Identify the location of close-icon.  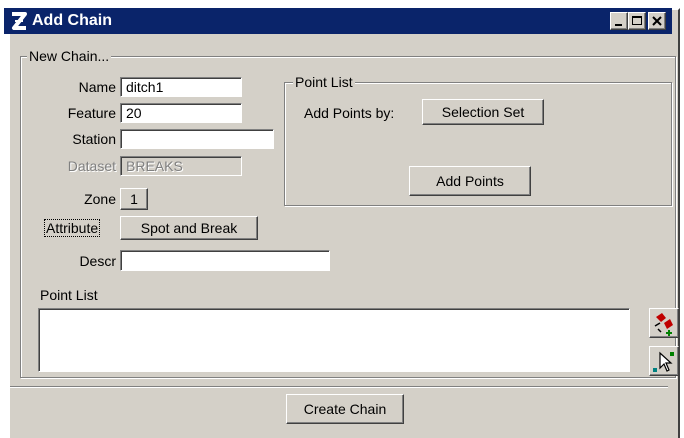
(657, 21).